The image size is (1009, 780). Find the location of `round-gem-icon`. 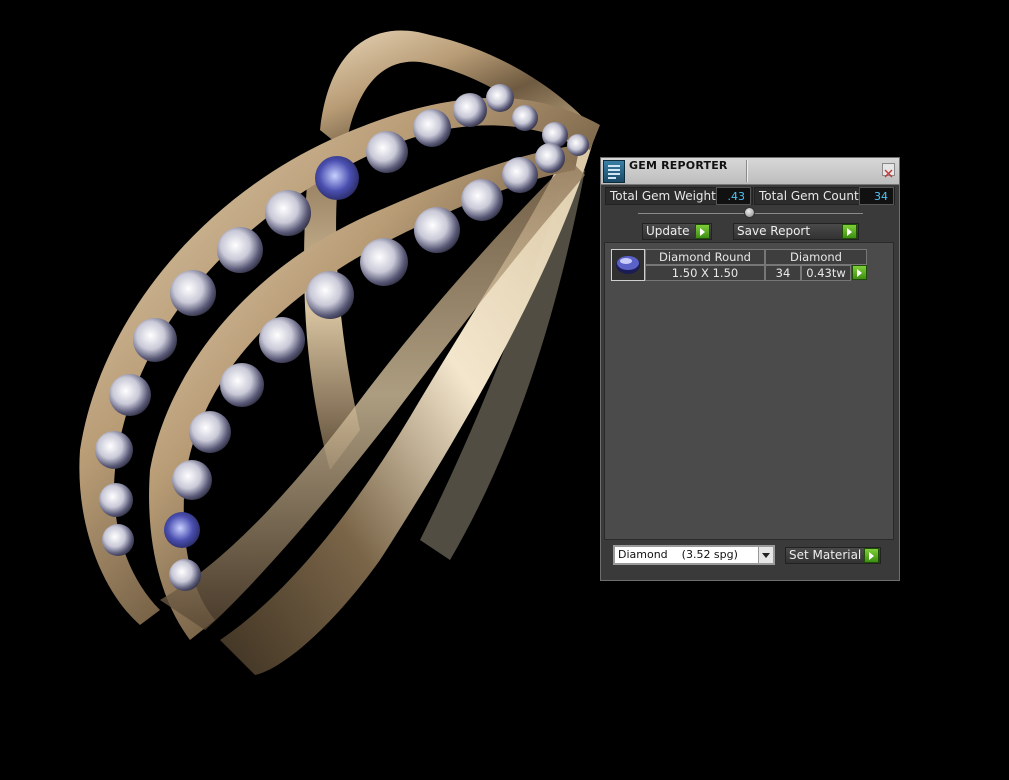

round-gem-icon is located at coordinates (628, 265).